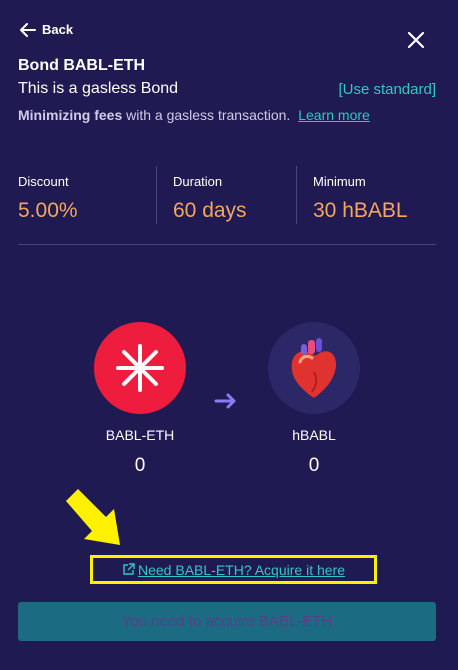 Image resolution: width=458 pixels, height=670 pixels. I want to click on external-link-icon, so click(129, 569).